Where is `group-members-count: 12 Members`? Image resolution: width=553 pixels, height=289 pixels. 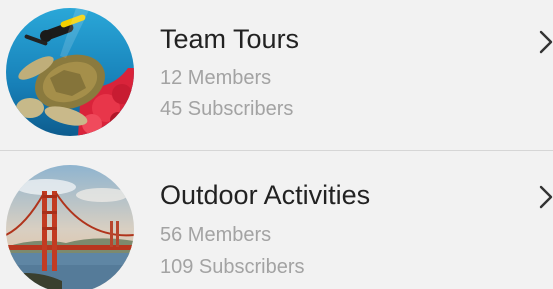 group-members-count: 12 Members is located at coordinates (216, 78).